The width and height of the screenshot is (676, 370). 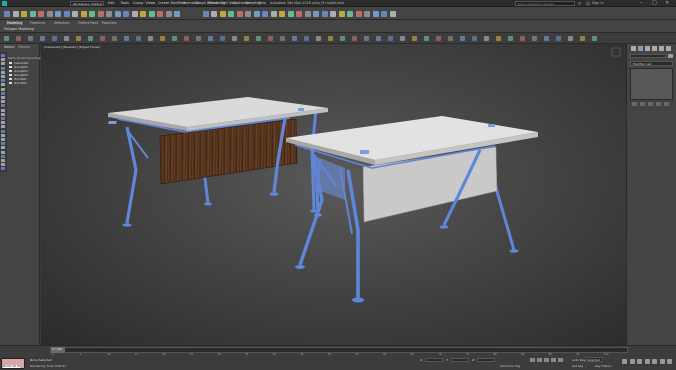 I want to click on modify-tab-icon, so click(x=640, y=48).